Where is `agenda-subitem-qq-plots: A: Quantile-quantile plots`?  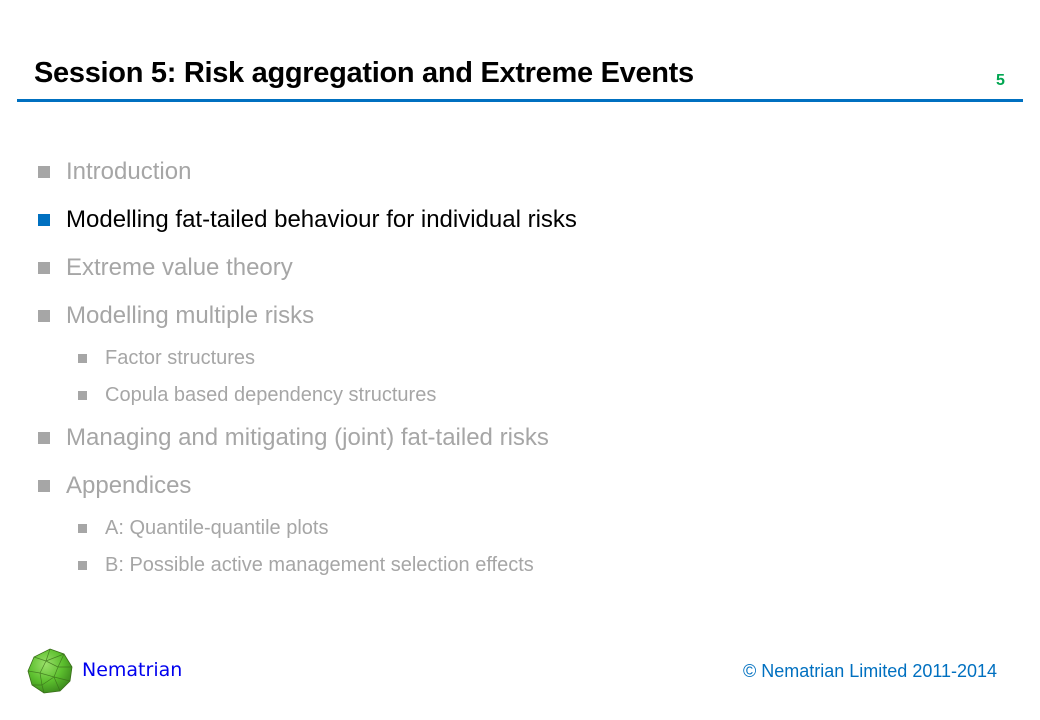
agenda-subitem-qq-plots: A: Quantile-quantile plots is located at coordinates (203, 528).